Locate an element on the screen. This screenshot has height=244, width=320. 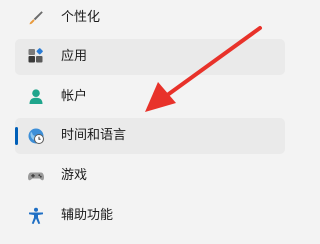
sidebar-item-time-language: 时间和语言 is located at coordinates (150, 136).